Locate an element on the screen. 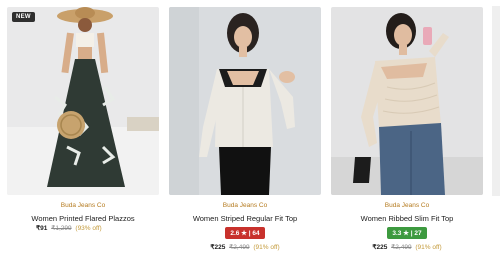  price-row: ₹91 ₹1,299 (93% off) is located at coordinates (83, 228).